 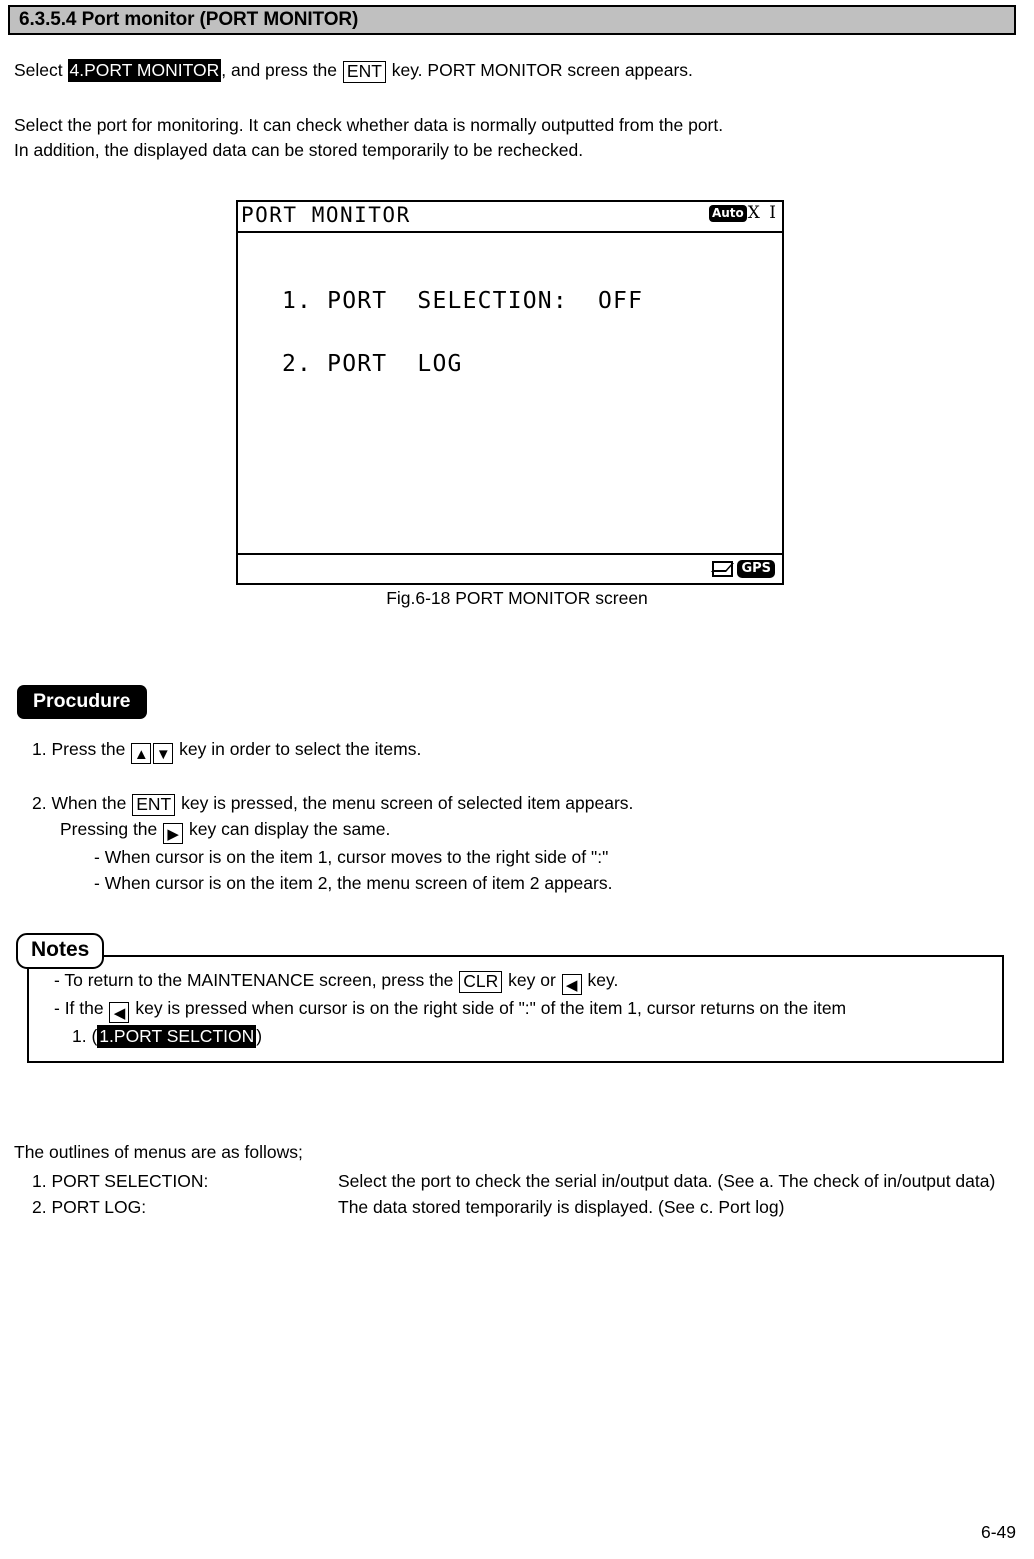 I want to click on intro-prefix: Select, so click(x=41, y=70).